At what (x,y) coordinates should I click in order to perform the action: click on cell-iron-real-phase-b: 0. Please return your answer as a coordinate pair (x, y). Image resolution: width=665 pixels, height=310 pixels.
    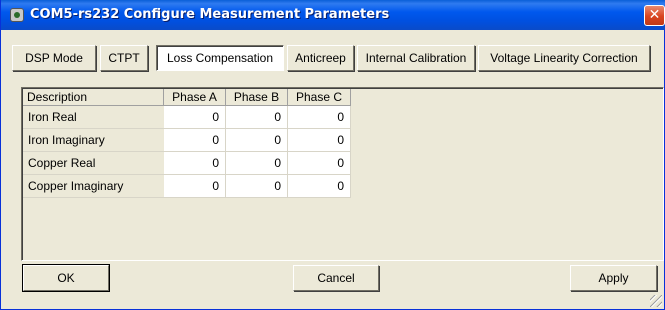
    Looking at the image, I should click on (257, 117).